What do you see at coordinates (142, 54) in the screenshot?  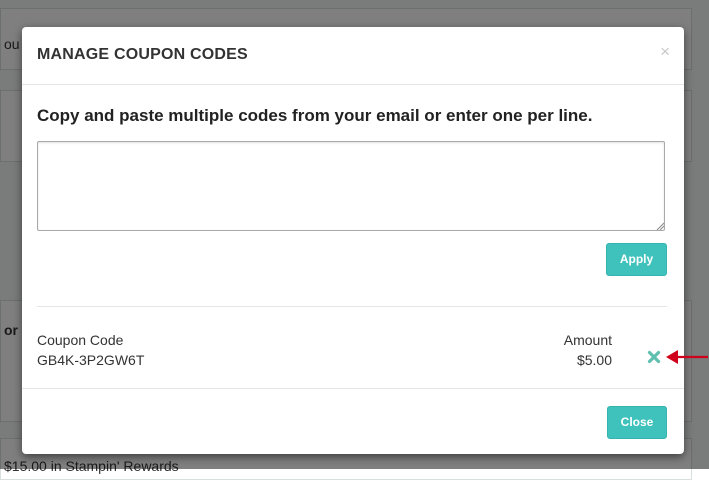 I see `modal-title: MANAGE COUPON CODES` at bounding box center [142, 54].